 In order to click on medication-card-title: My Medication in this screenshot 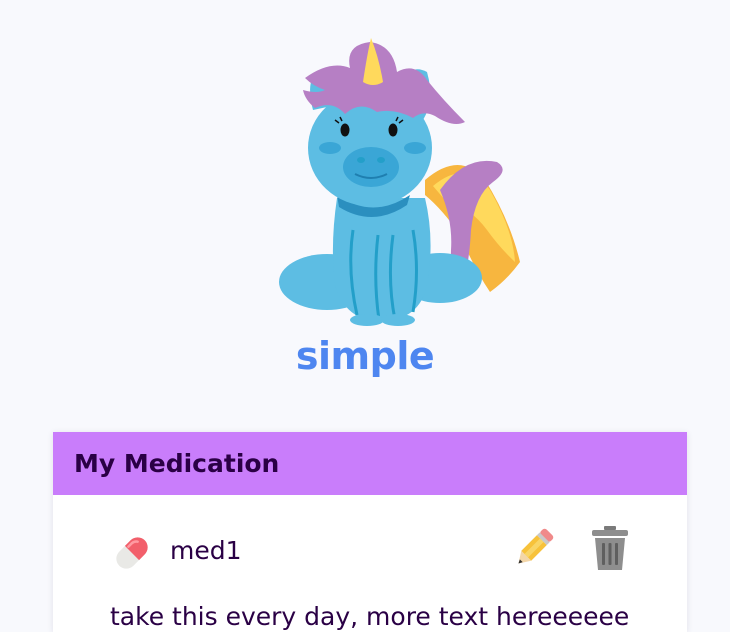, I will do `click(177, 463)`.